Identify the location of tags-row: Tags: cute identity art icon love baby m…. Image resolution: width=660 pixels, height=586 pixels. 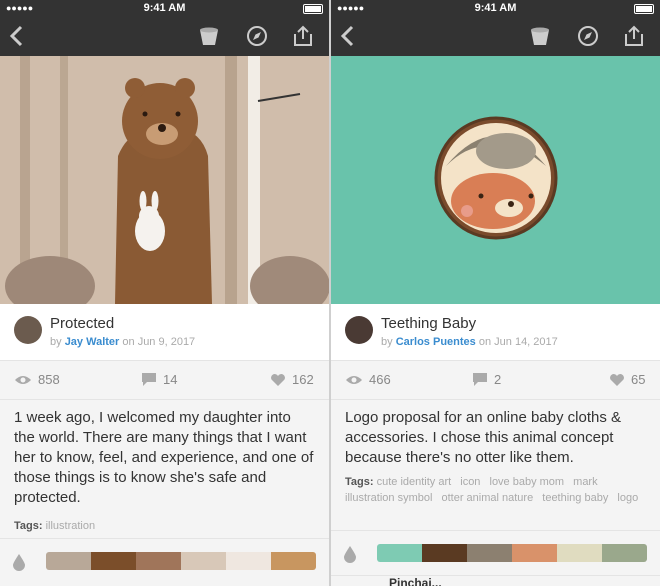
(495, 487).